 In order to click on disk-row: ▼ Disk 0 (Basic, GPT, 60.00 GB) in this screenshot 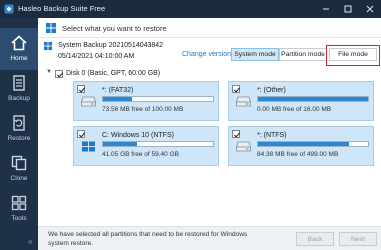, I will do `click(209, 74)`.